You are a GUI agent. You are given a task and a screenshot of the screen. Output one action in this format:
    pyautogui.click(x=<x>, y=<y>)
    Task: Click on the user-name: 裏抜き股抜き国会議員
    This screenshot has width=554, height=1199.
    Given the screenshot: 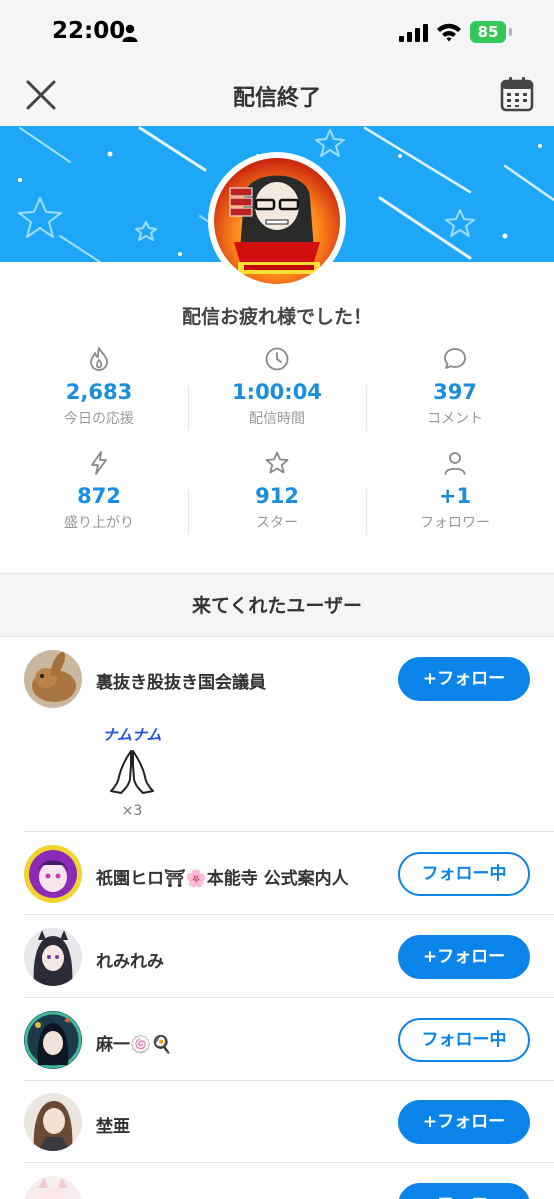 What is the action you would take?
    pyautogui.click(x=181, y=683)
    